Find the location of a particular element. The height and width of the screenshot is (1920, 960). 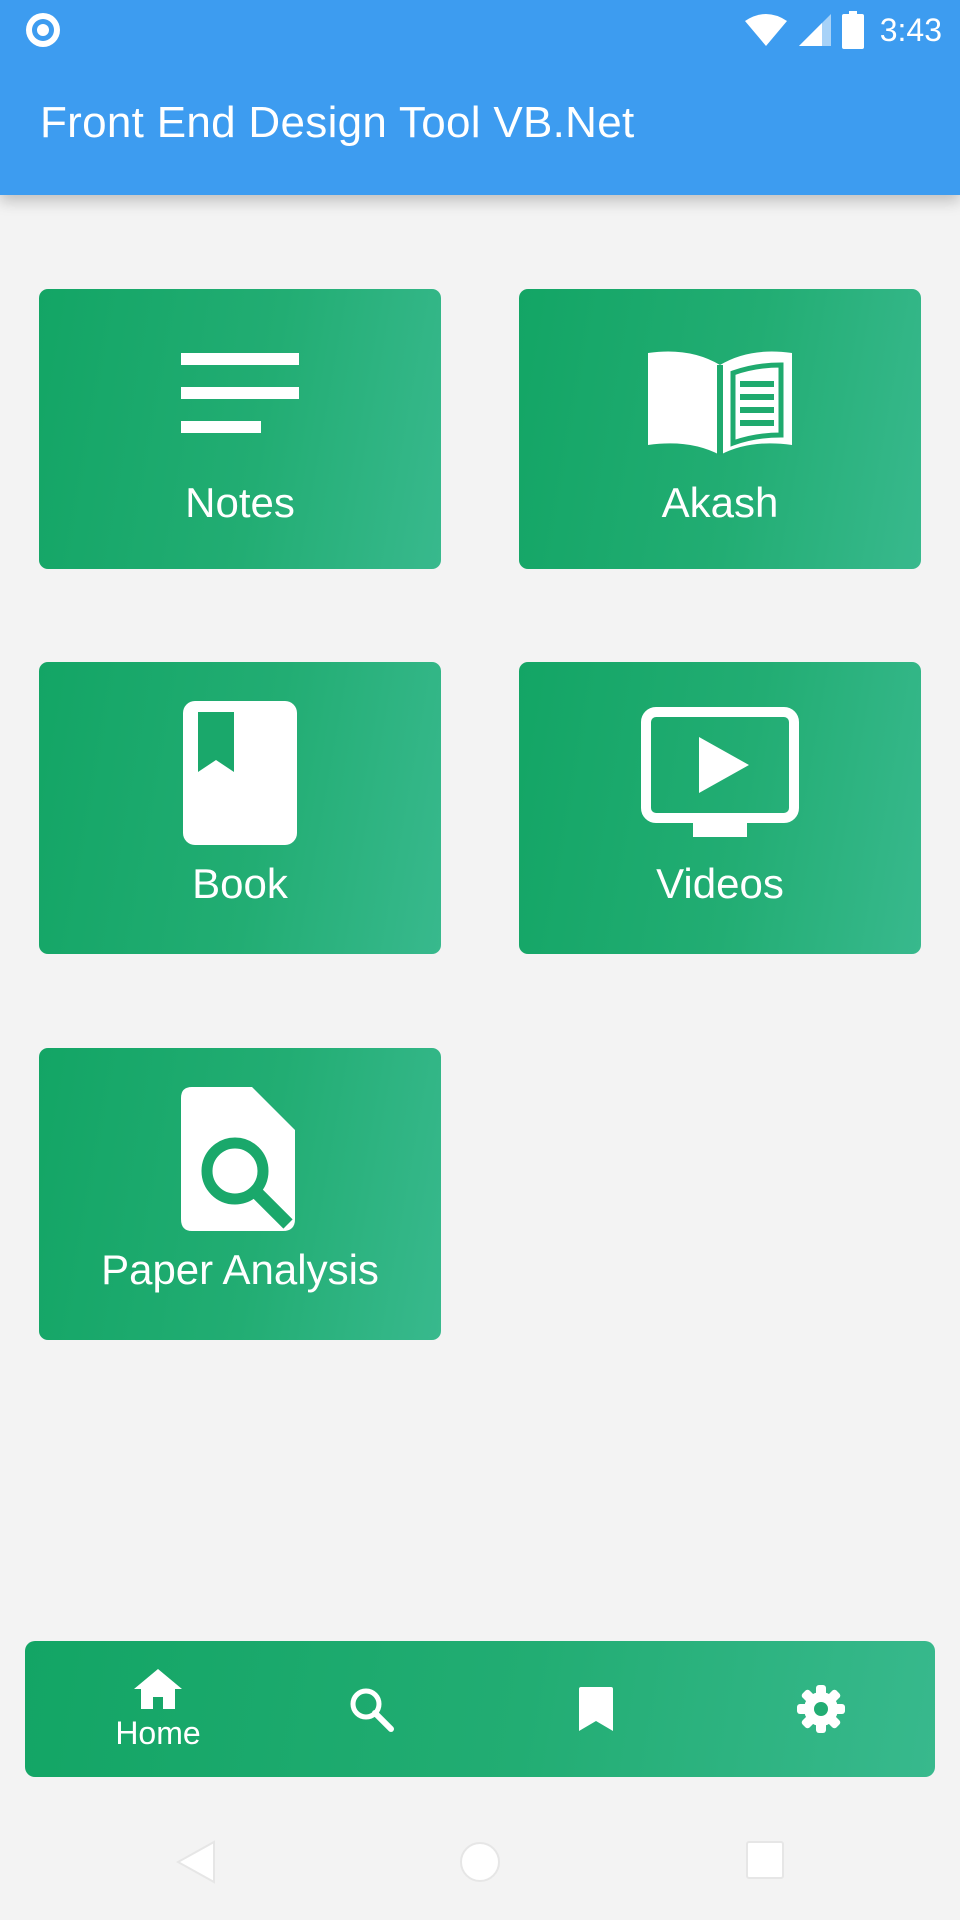

notes-icon is located at coordinates (240, 393).